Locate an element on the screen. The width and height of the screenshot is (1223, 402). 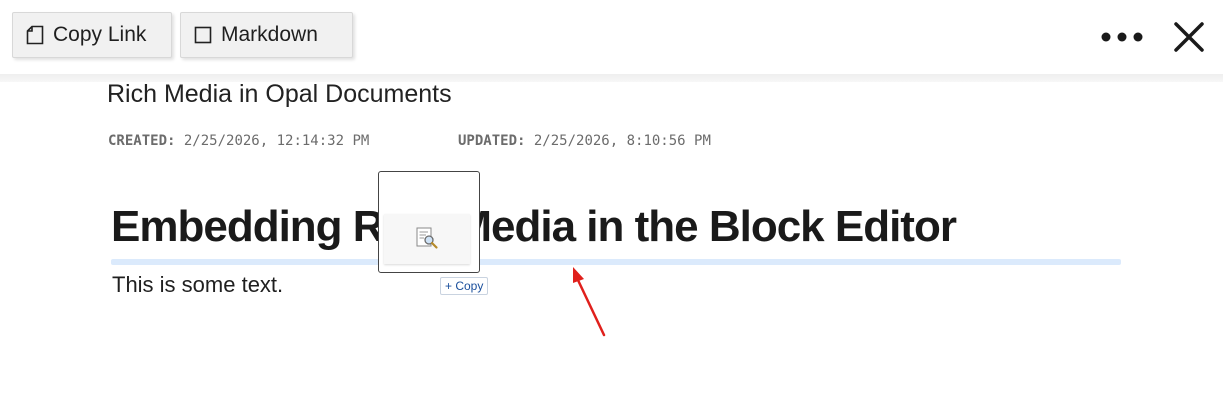
heading-block: Embedding Rich Media in the Block Editor is located at coordinates (534, 227).